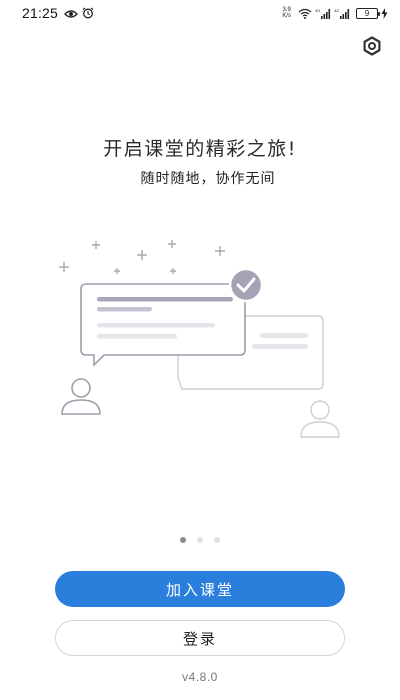 This screenshot has height=700, width=400. I want to click on gear-icon, so click(372, 48).